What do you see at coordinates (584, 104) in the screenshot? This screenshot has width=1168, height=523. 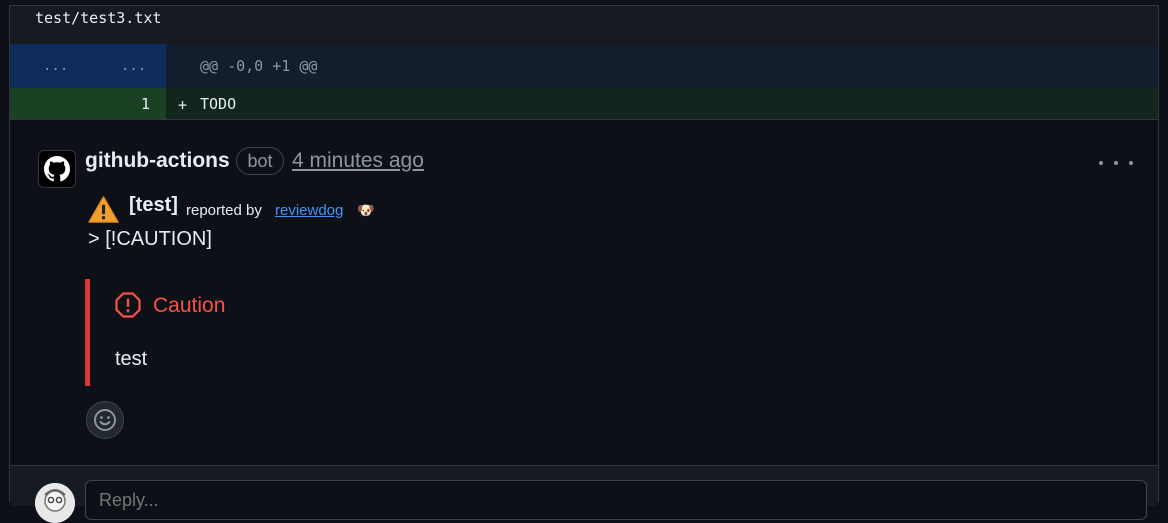 I see `diff-added-line: 1 + TODO` at bounding box center [584, 104].